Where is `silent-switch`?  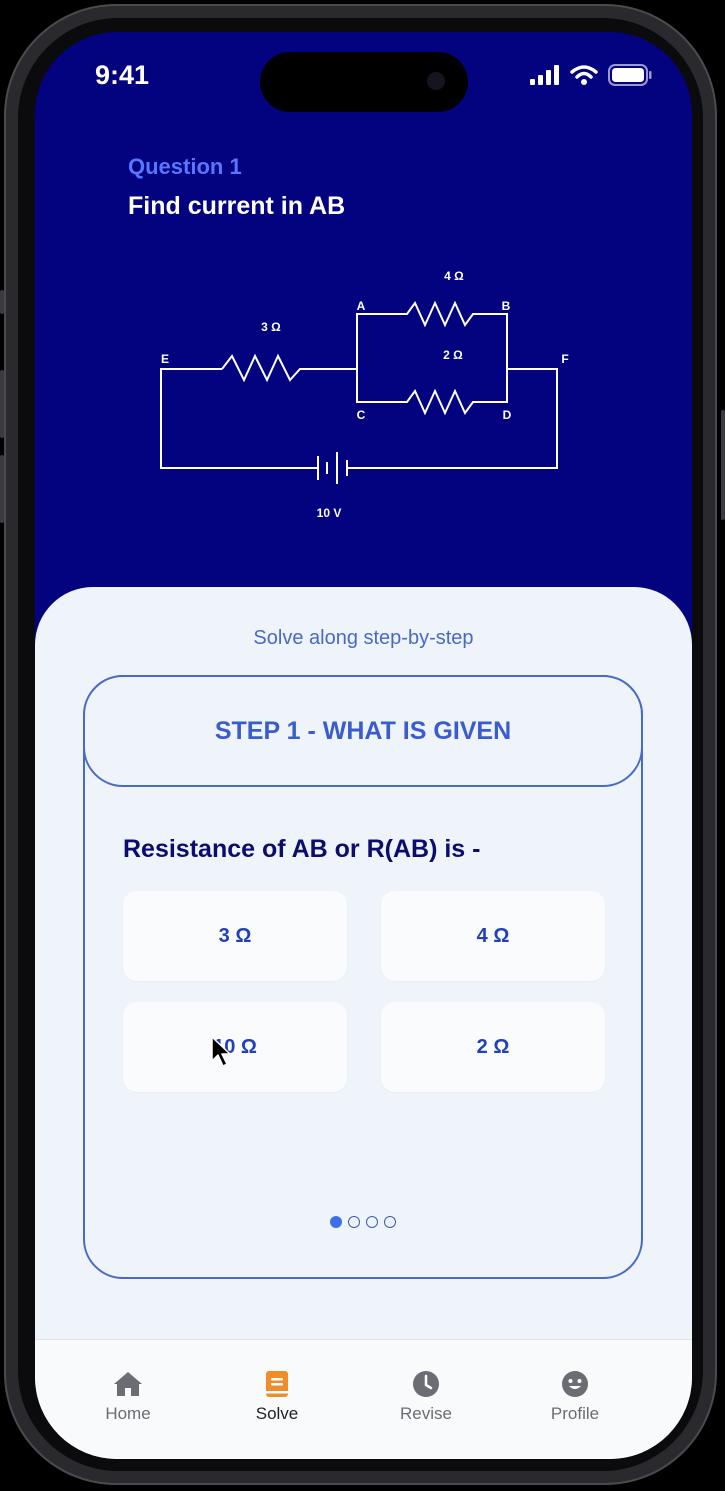
silent-switch is located at coordinates (2, 302).